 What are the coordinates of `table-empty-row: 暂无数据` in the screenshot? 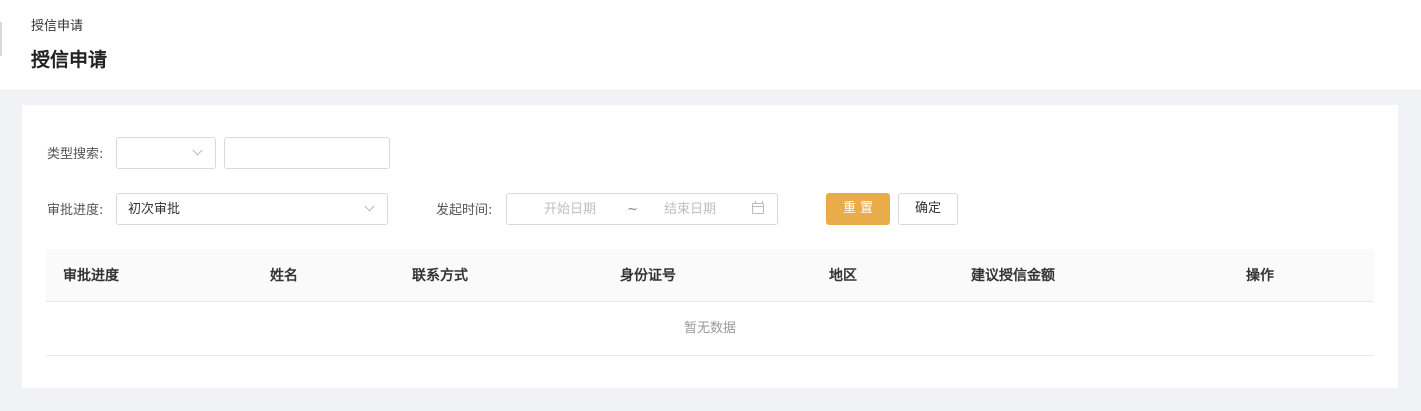 It's located at (710, 329).